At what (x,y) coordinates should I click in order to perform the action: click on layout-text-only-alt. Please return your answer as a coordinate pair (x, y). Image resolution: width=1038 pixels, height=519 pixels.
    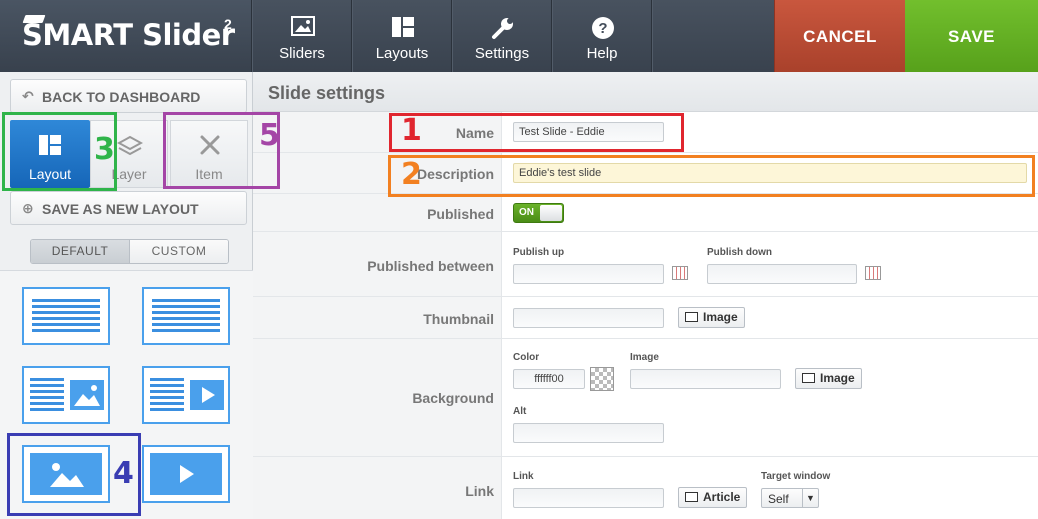
    Looking at the image, I should click on (186, 316).